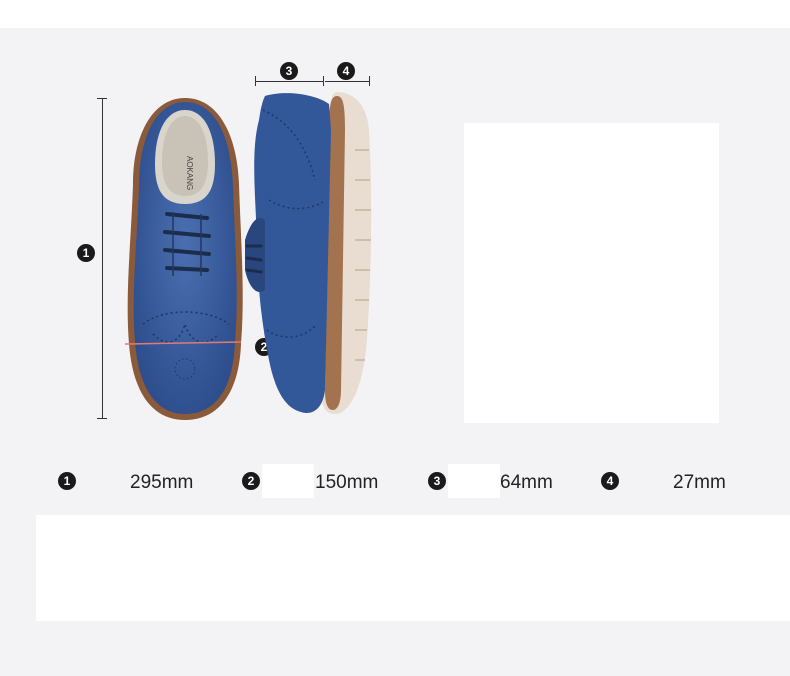 This screenshot has width=790, height=676. What do you see at coordinates (413, 568) in the screenshot?
I see `blank-description-panel` at bounding box center [413, 568].